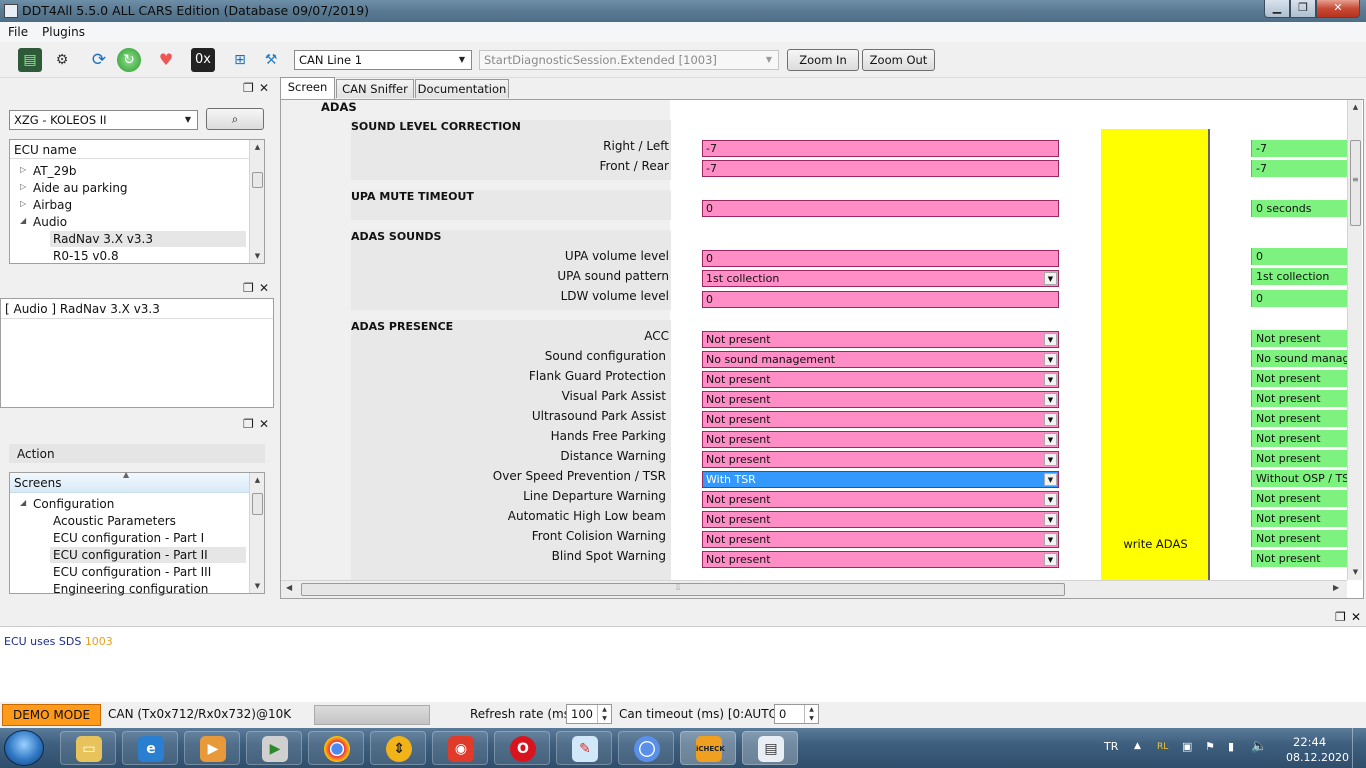 The width and height of the screenshot is (1366, 768). I want to click on scroll-left-icon: ◀, so click(289, 587).